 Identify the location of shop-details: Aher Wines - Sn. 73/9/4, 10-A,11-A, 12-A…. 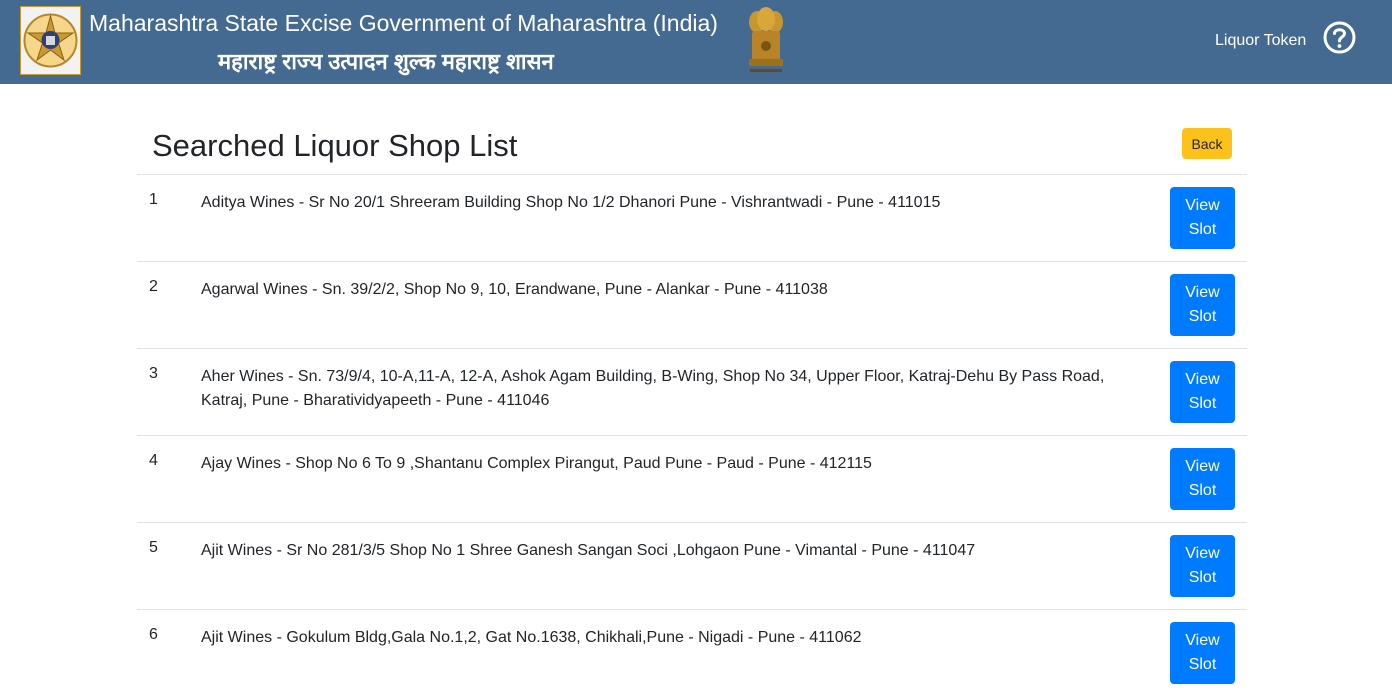
(653, 388).